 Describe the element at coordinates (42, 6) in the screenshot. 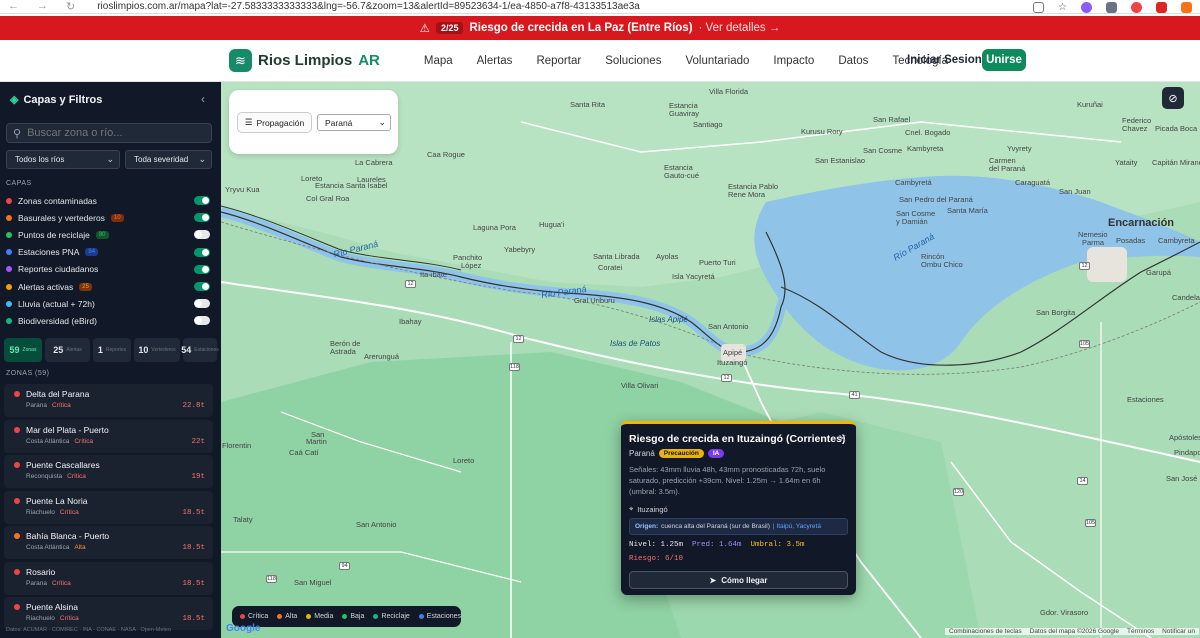

I see `forward-icon: →` at that location.